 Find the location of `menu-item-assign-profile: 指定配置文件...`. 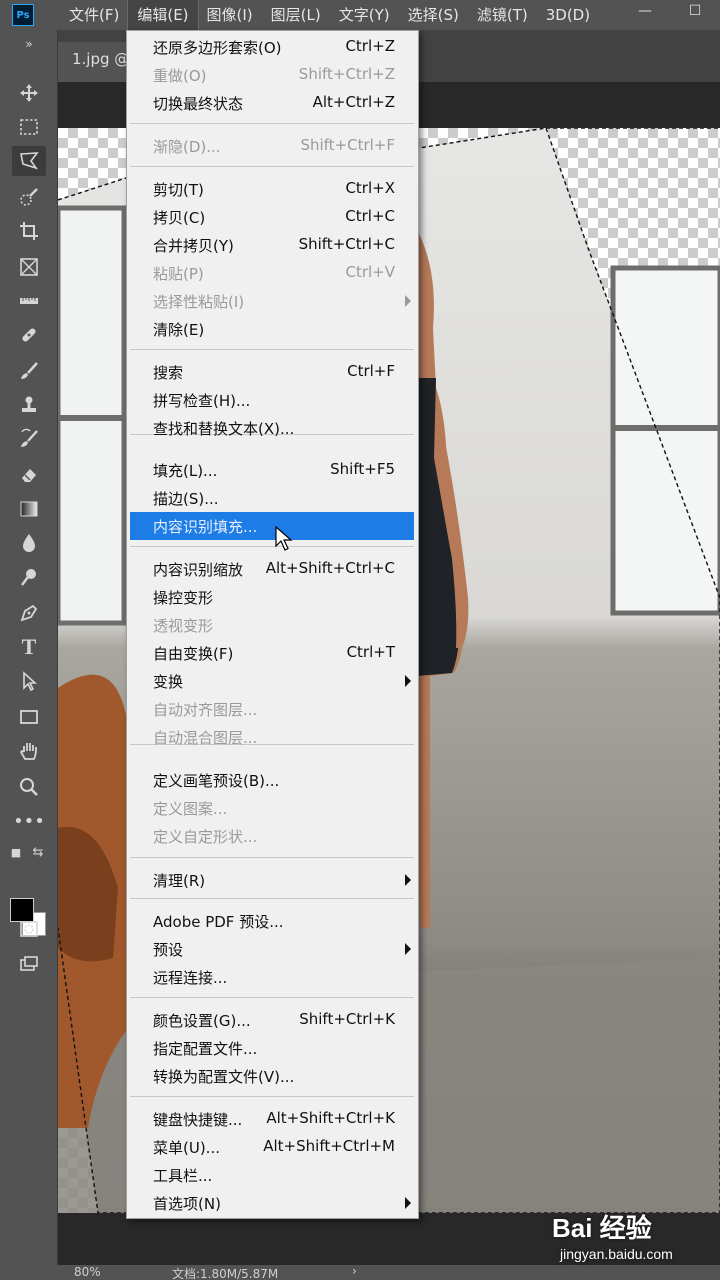

menu-item-assign-profile: 指定配置文件... is located at coordinates (272, 1048).